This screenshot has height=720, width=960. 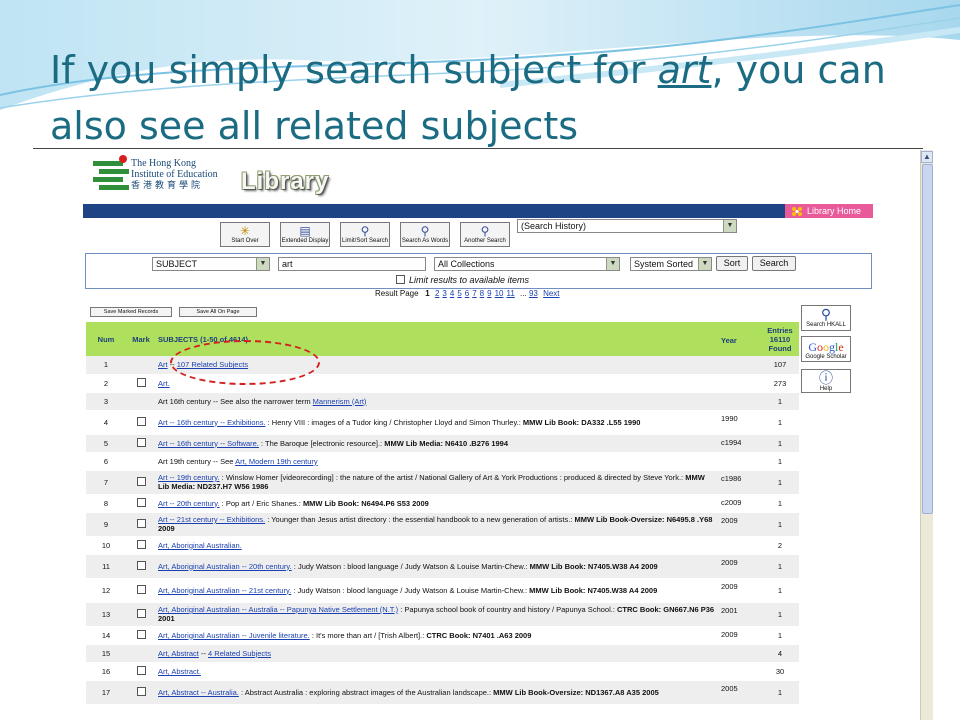 I want to click on subject-link: Art, Aboriginal Australian., so click(x=200, y=545).